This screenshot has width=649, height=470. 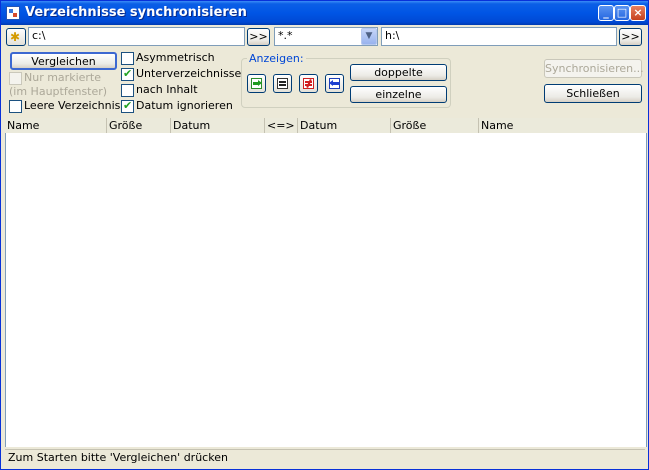 What do you see at coordinates (136, 12) in the screenshot?
I see `window-title: Verzeichnisse synchronisieren` at bounding box center [136, 12].